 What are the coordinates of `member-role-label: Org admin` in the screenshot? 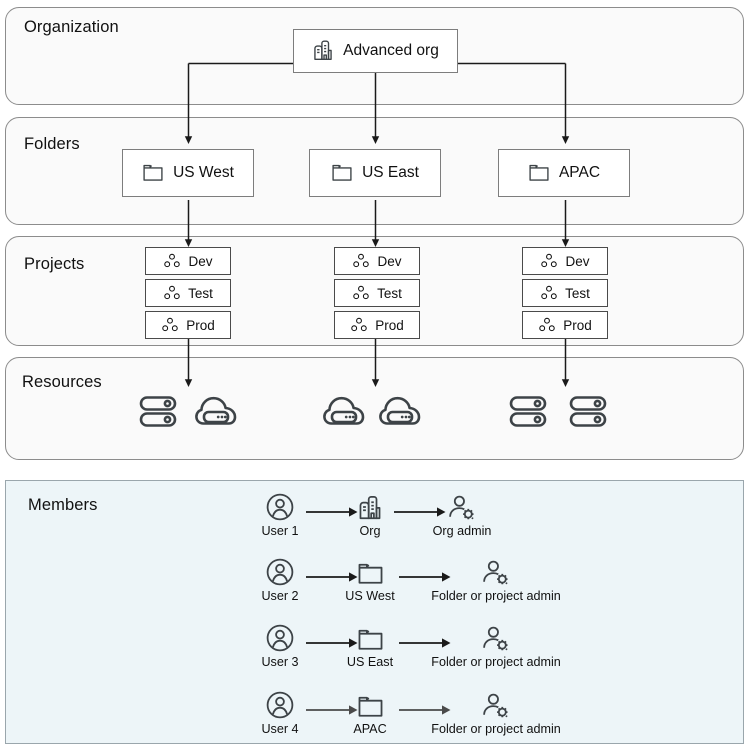 It's located at (462, 531).